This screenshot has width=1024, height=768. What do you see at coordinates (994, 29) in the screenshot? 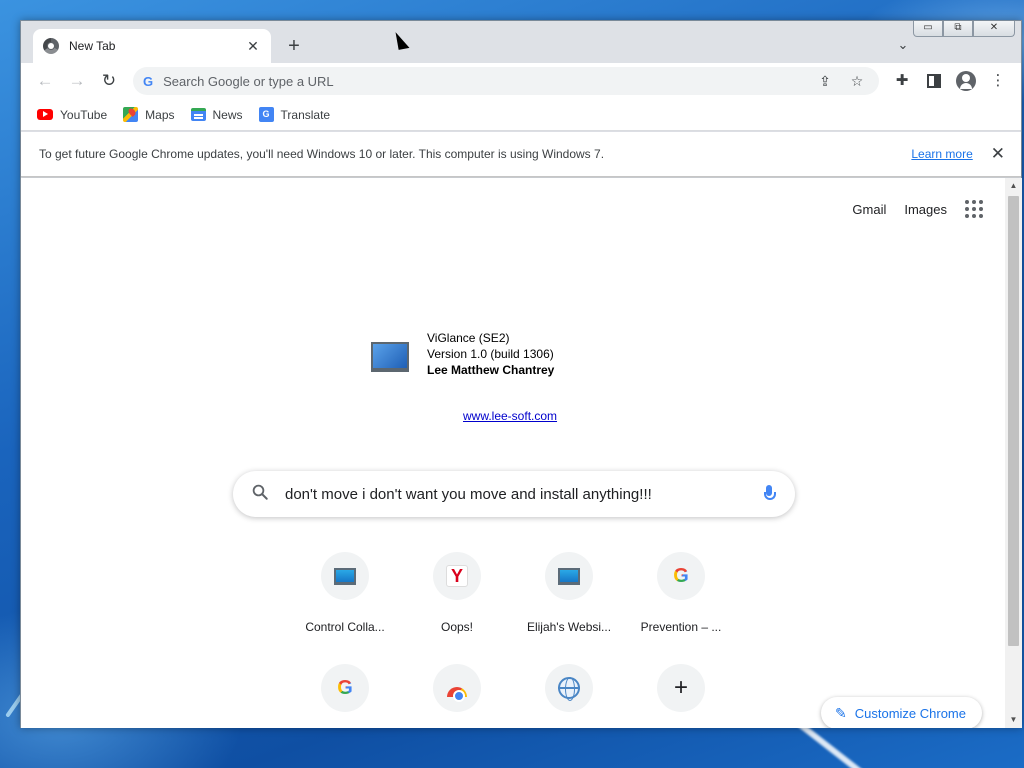
I see `close-window-button: ✕` at bounding box center [994, 29].